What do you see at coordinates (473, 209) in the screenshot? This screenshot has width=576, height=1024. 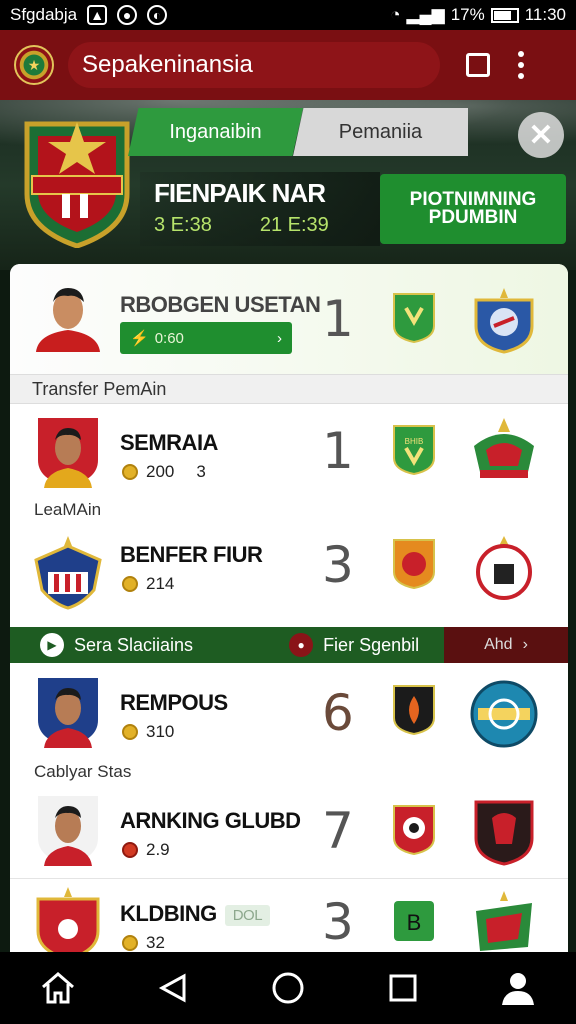 I see `cta-button: PIOTNIMNING PDUMBIN` at bounding box center [473, 209].